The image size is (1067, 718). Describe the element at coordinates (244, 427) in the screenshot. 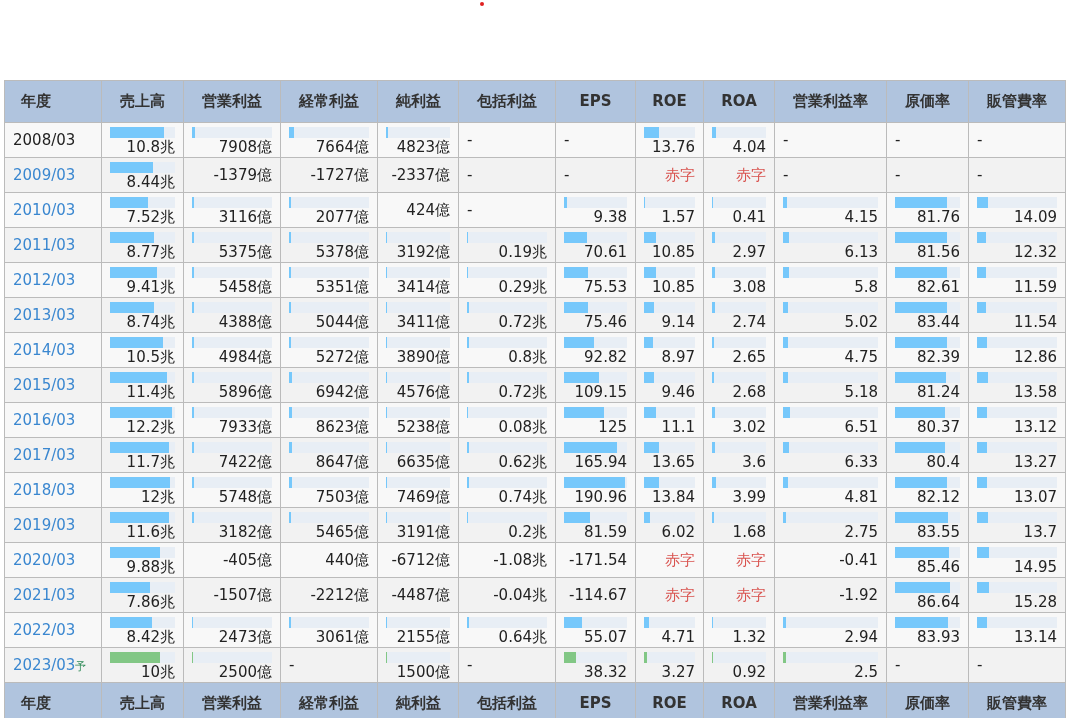

I see `table-cell-text: 7933億` at that location.